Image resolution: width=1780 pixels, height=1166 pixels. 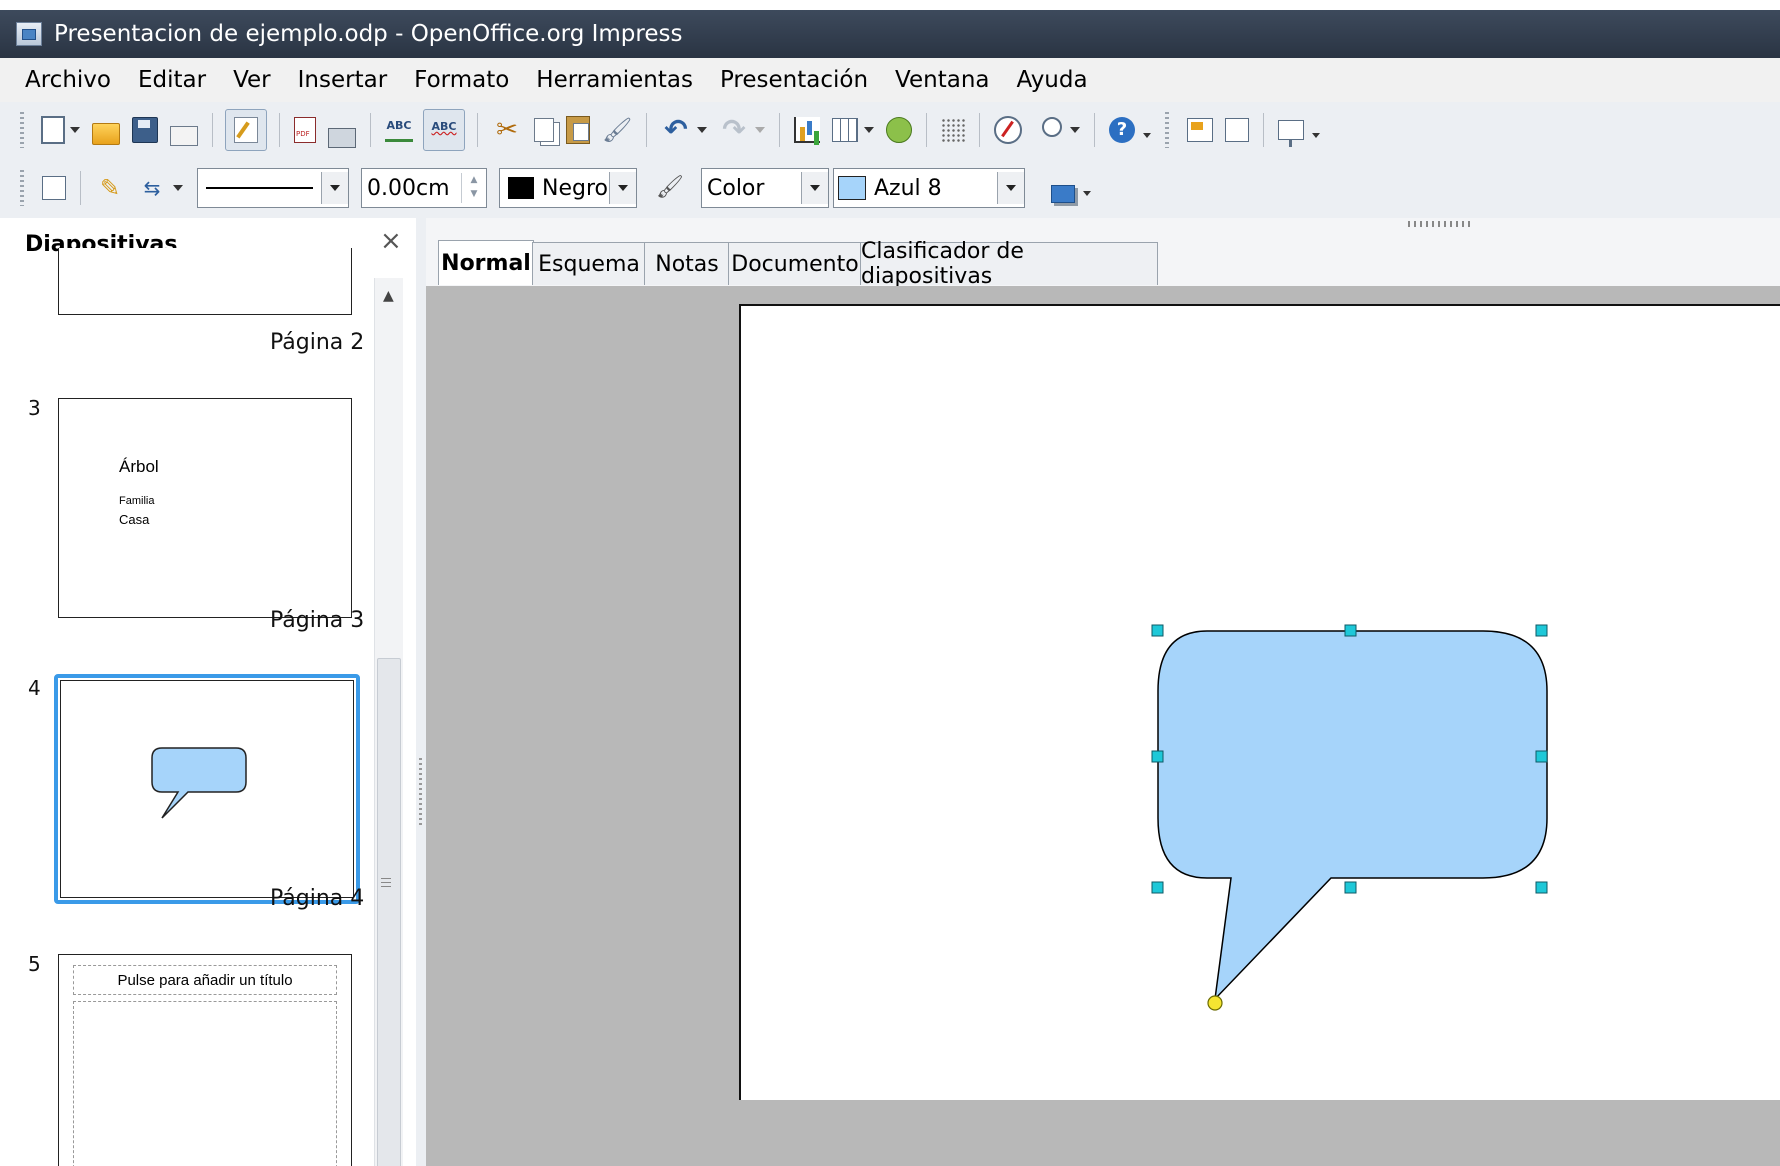 I want to click on speech-bubble-callout, so click(x=1352, y=816).